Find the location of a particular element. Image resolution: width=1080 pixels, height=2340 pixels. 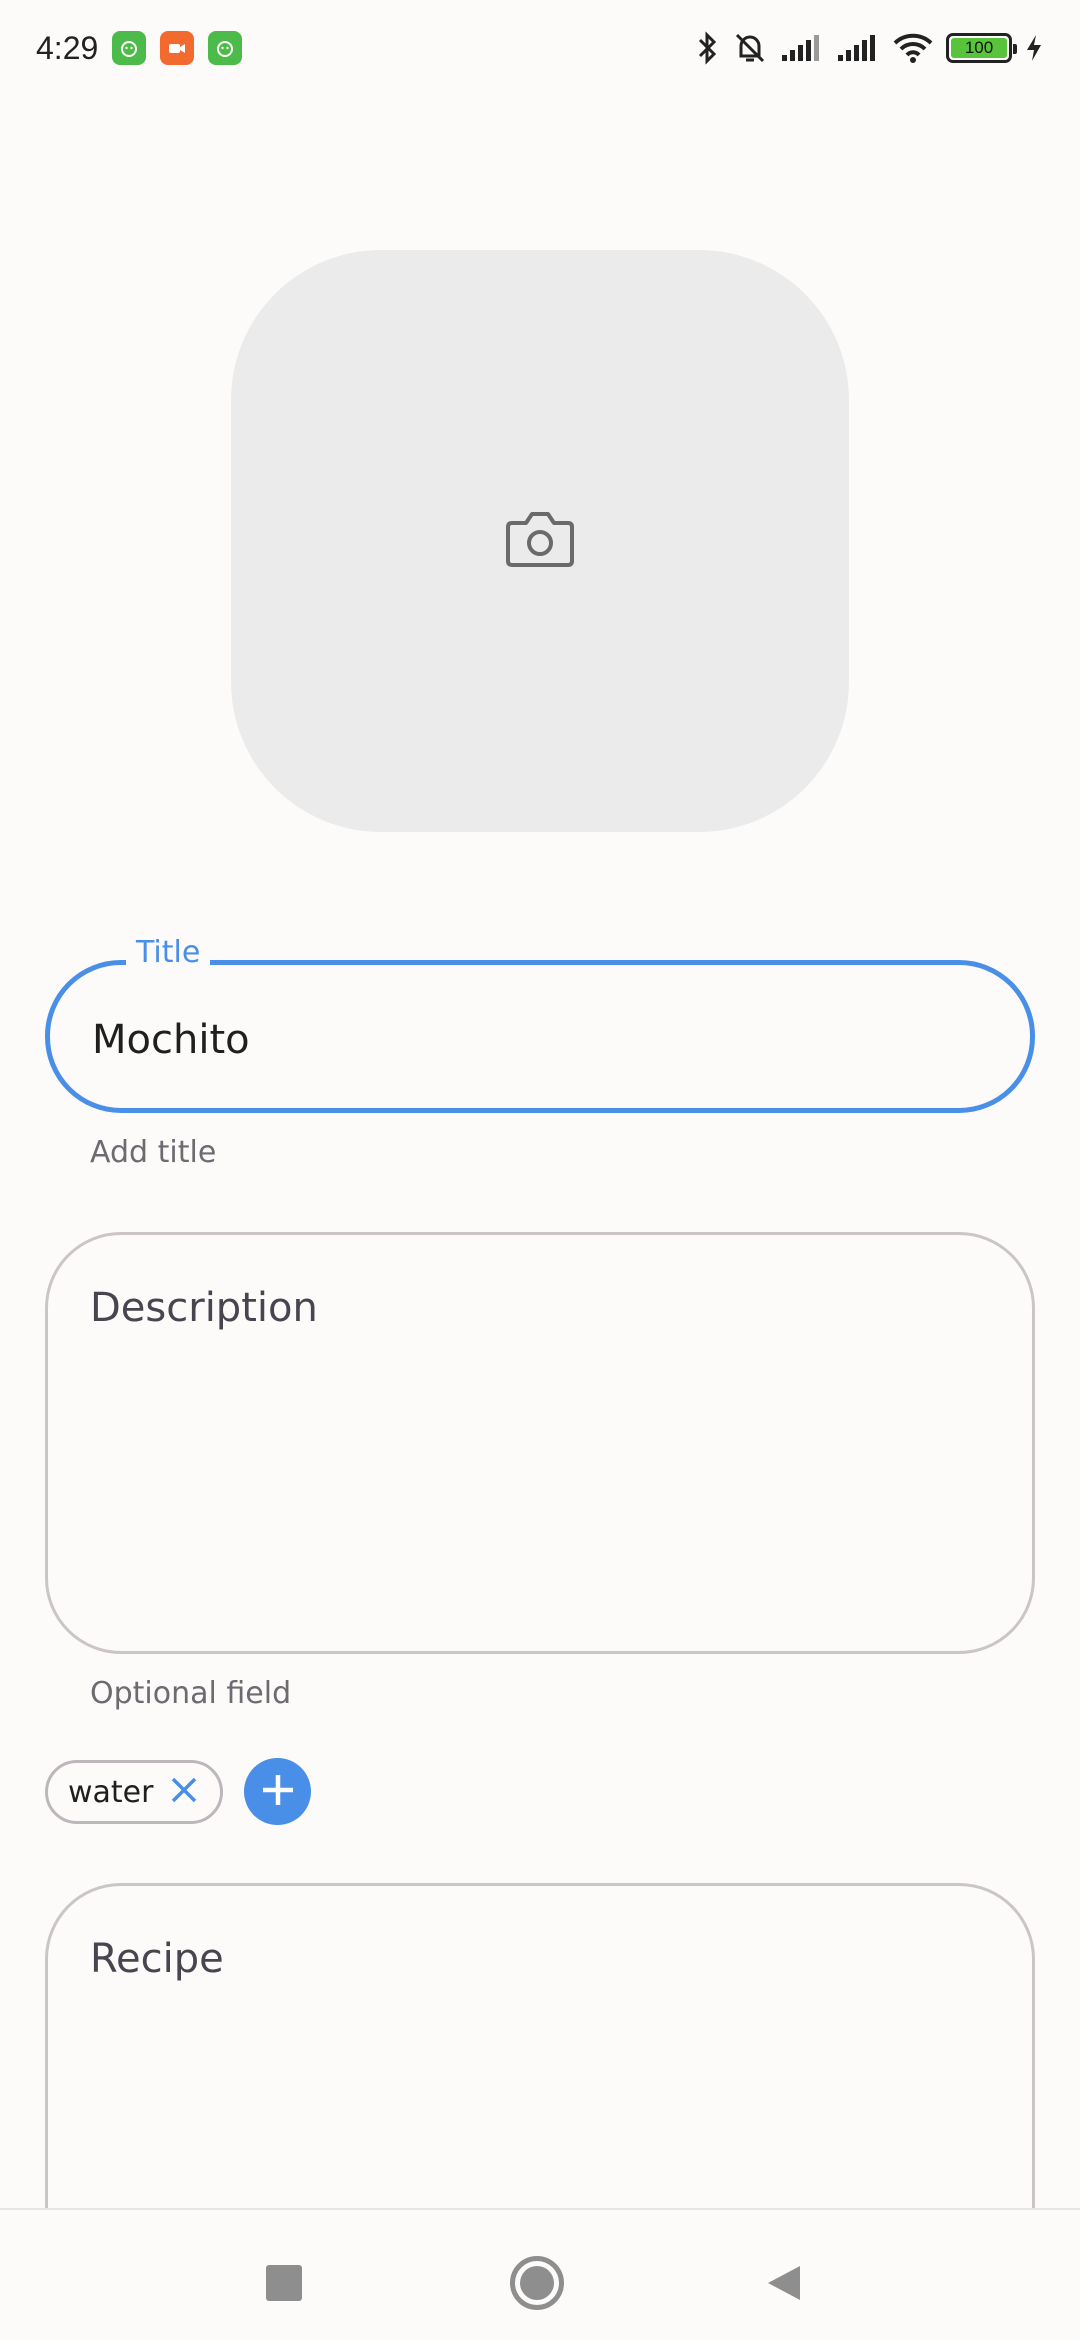

title-helper-text: Add title is located at coordinates (153, 1152).